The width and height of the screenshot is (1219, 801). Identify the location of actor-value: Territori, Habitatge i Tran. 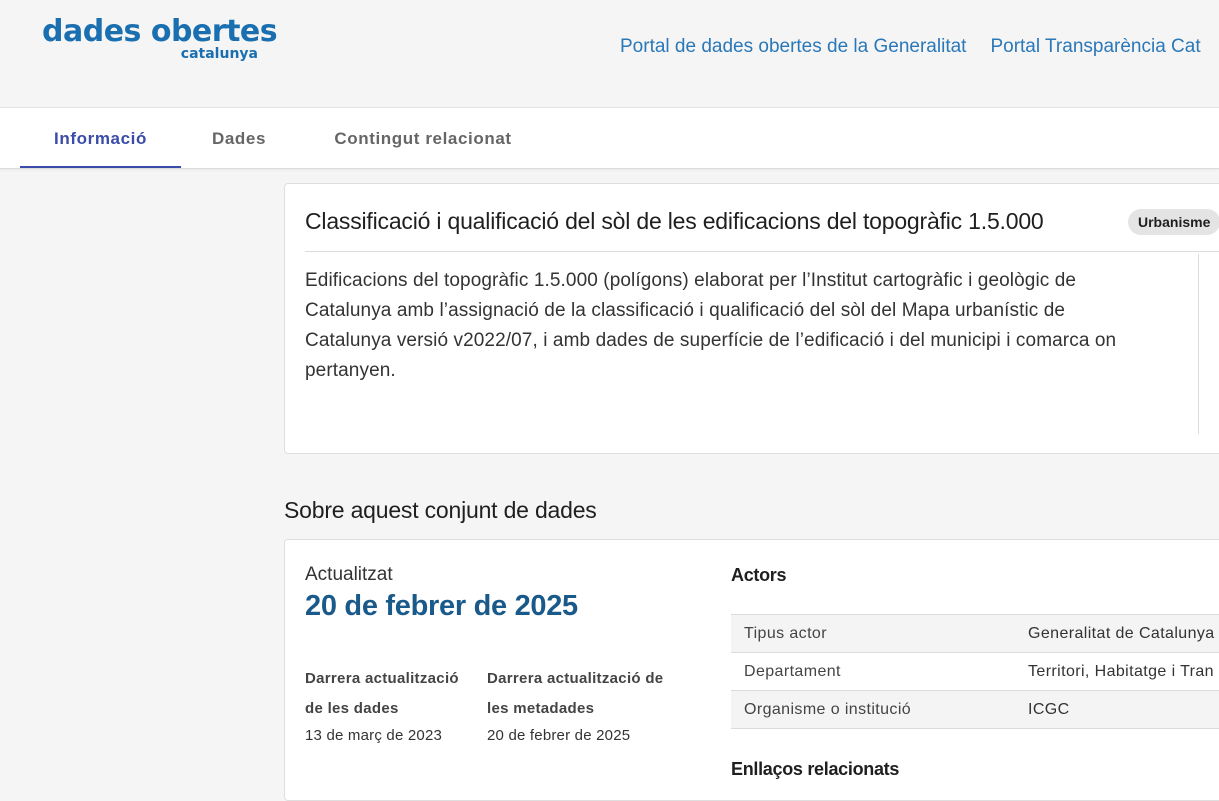
(1123, 671).